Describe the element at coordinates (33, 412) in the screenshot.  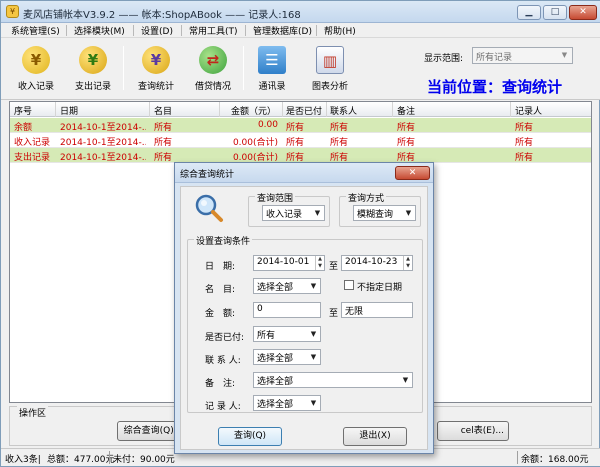
I see `operations-title: 操作区` at that location.